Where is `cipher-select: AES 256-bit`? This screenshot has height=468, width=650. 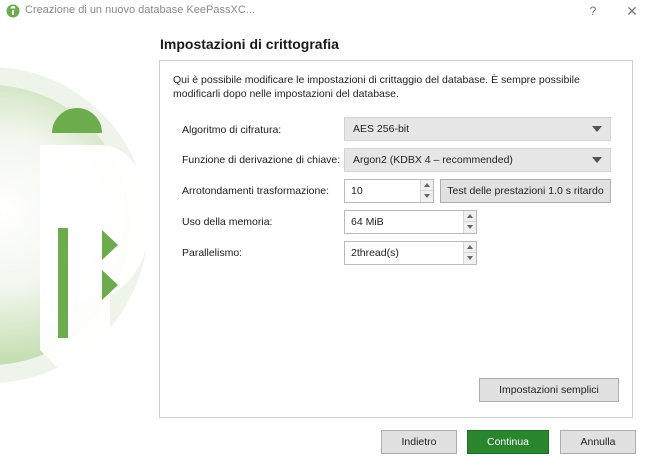
cipher-select: AES 256-bit is located at coordinates (477, 129).